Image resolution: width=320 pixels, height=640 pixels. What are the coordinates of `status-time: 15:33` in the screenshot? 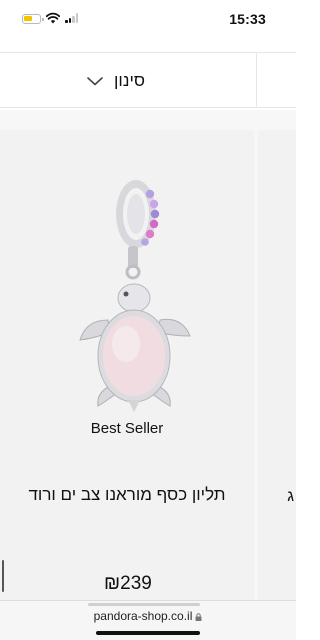 It's located at (247, 19).